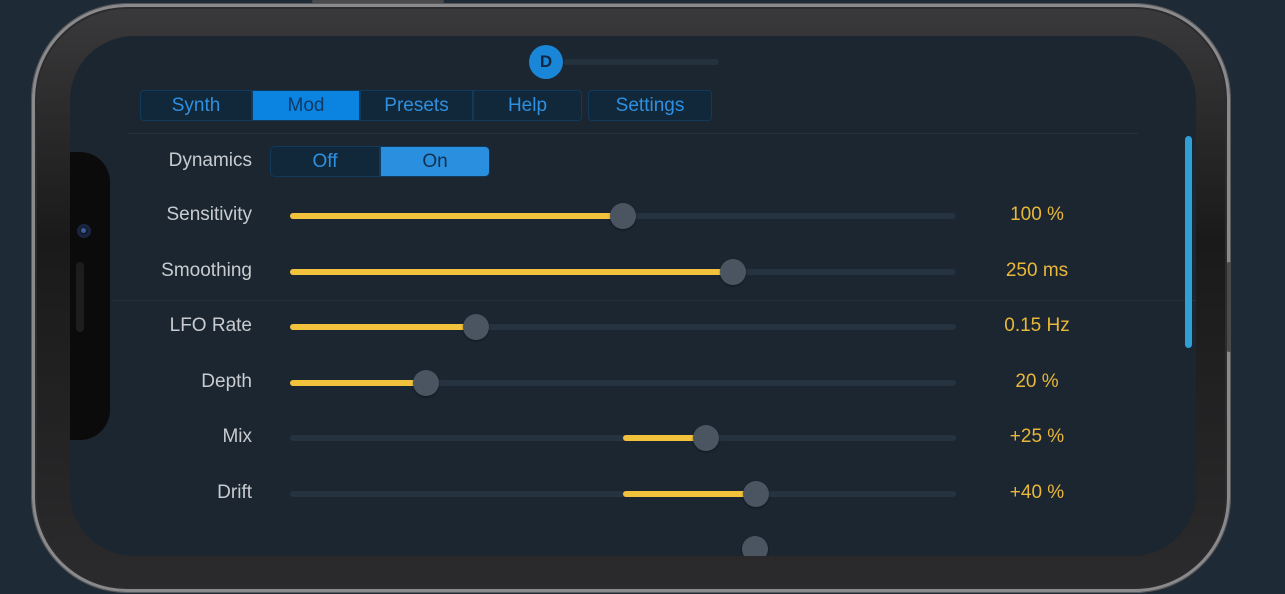 The height and width of the screenshot is (594, 1285). What do you see at coordinates (306, 105) in the screenshot?
I see `tab-mod: Mod` at bounding box center [306, 105].